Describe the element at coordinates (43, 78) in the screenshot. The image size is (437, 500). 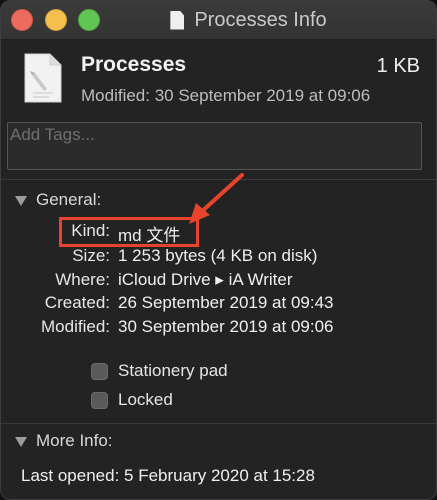
I see `file-icon` at that location.